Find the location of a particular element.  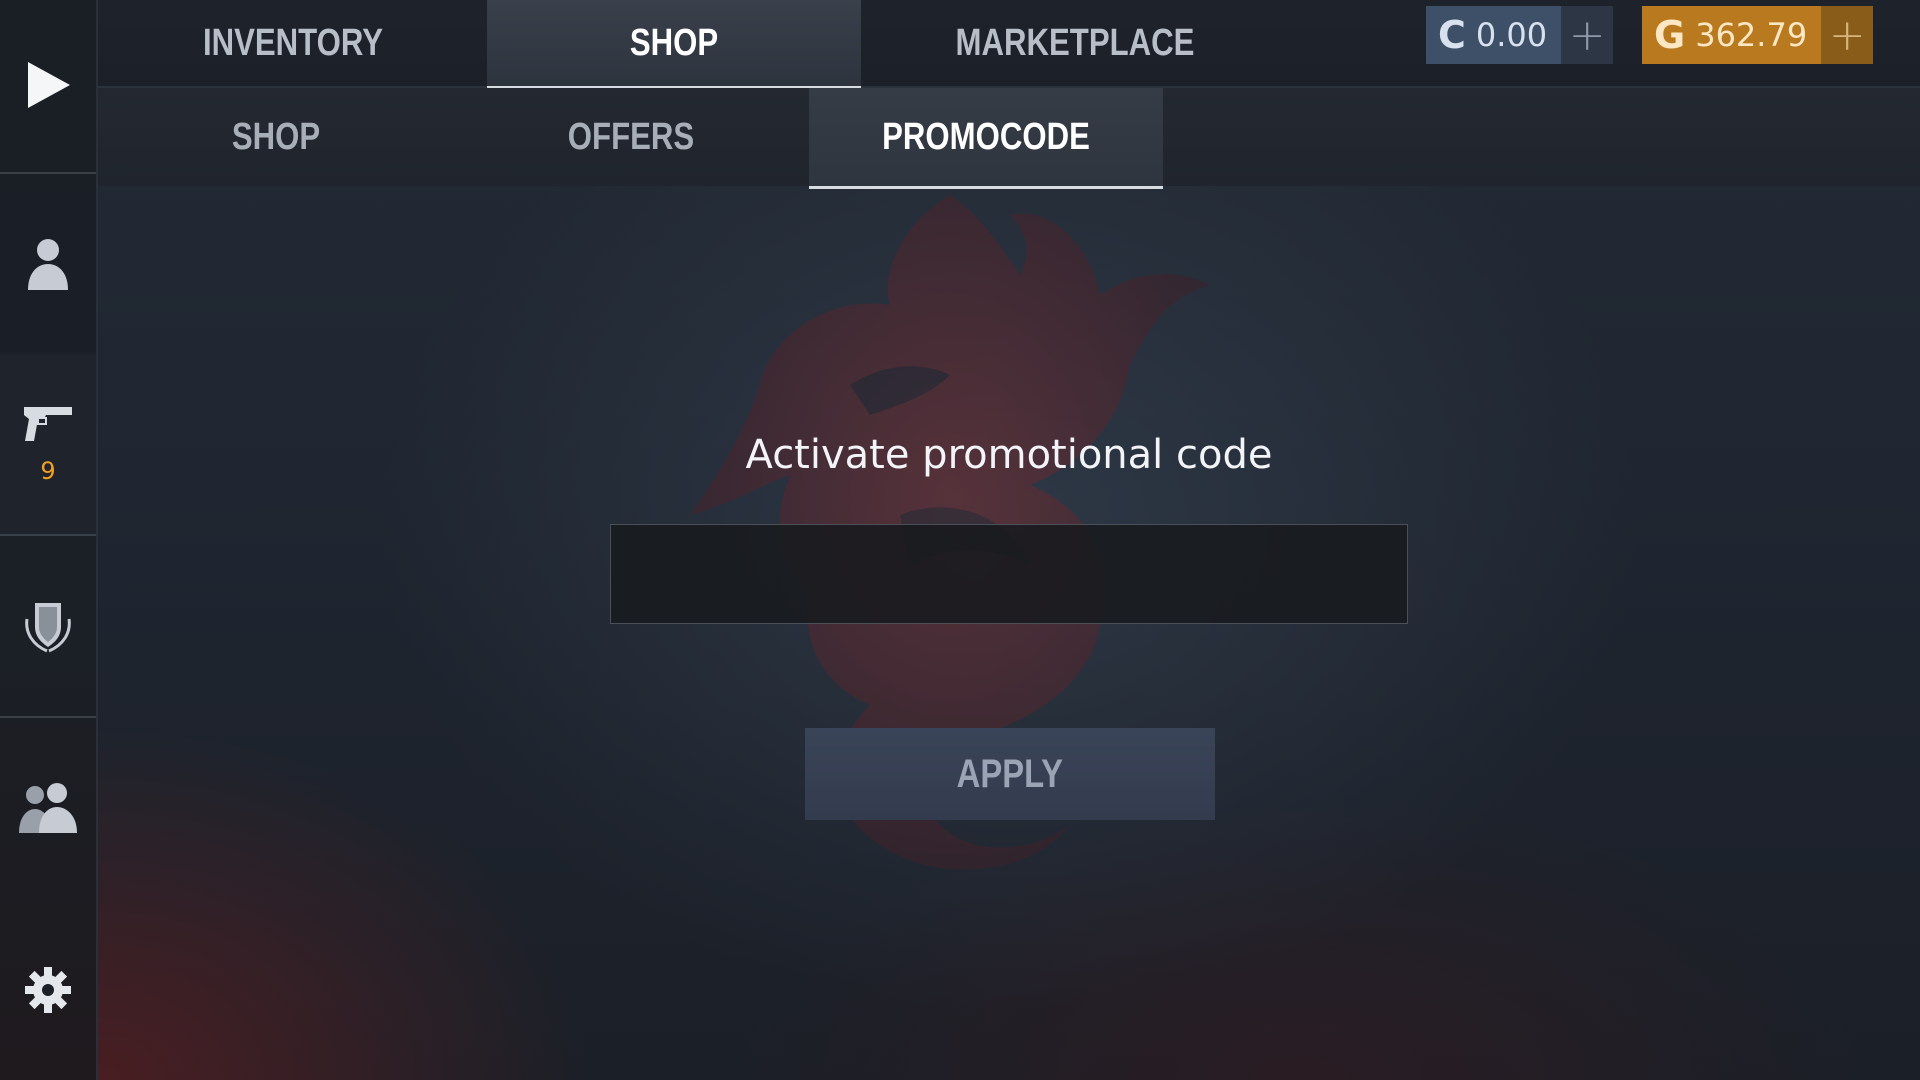

silver-balance: C 0.00 is located at coordinates (1494, 35).